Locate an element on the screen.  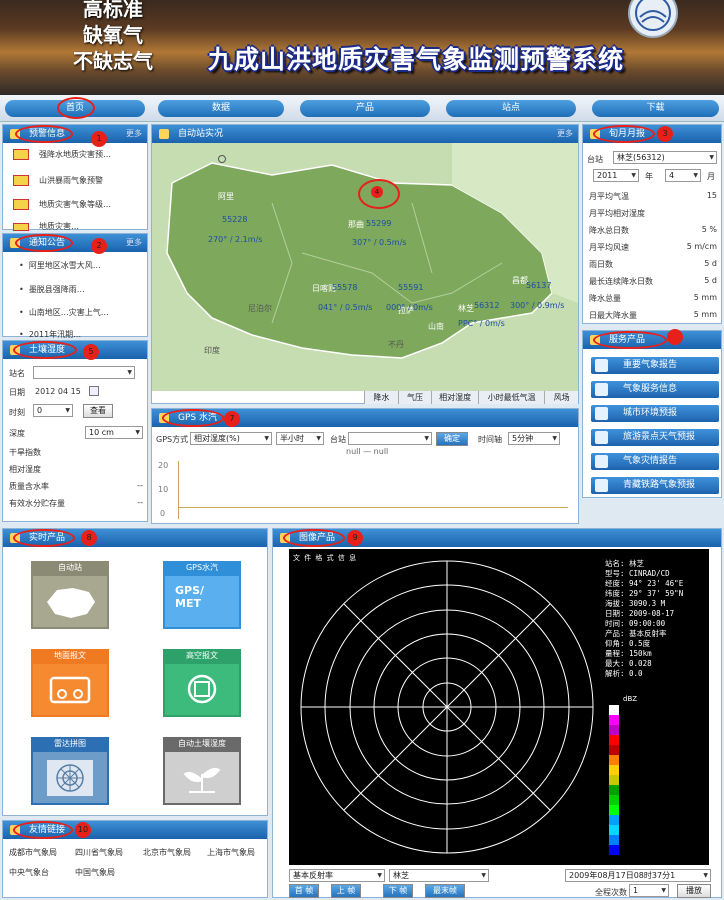
depth-label: 深度 is located at coordinates (17, 433).